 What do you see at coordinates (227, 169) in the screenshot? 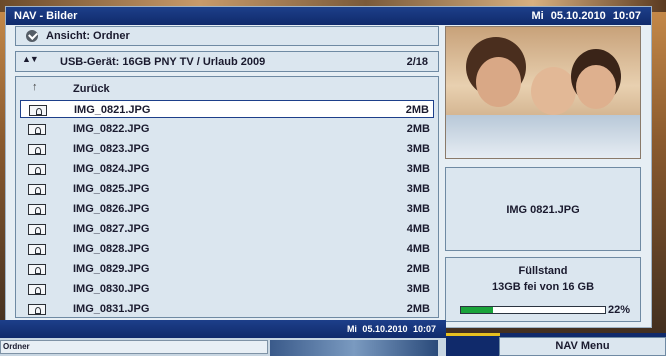
I see `list-item: IMG_0824.JPG 3MB` at bounding box center [227, 169].